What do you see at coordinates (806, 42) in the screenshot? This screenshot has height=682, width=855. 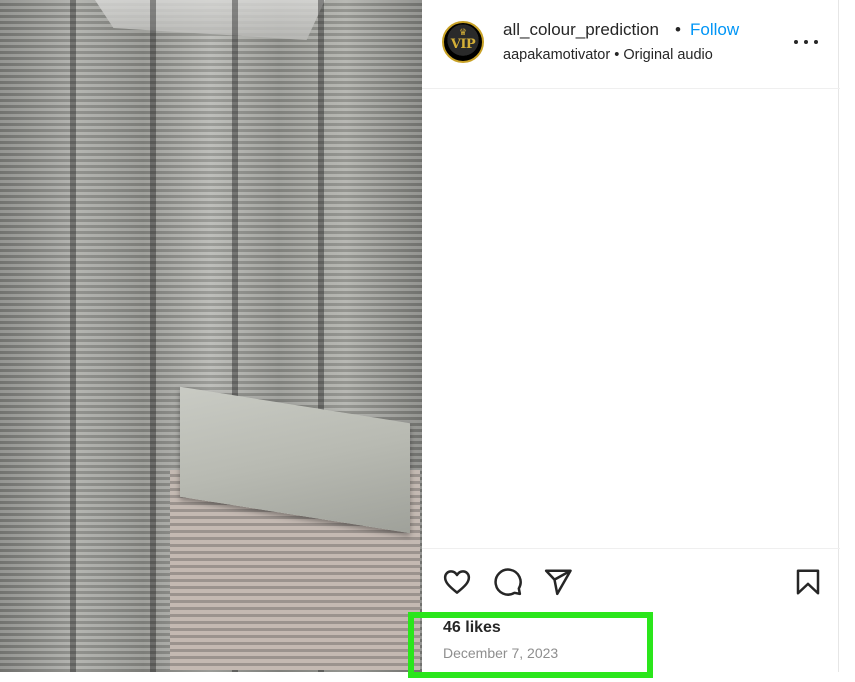 I see `more-options-icon` at bounding box center [806, 42].